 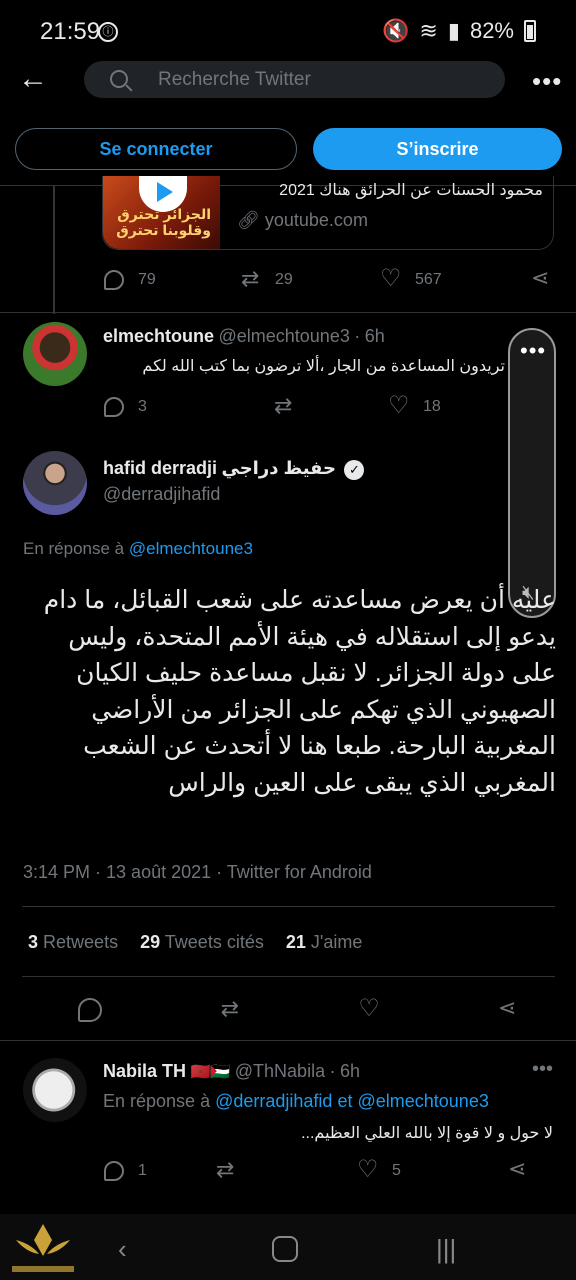 What do you see at coordinates (298, 1008) in the screenshot?
I see `tweet-actions` at bounding box center [298, 1008].